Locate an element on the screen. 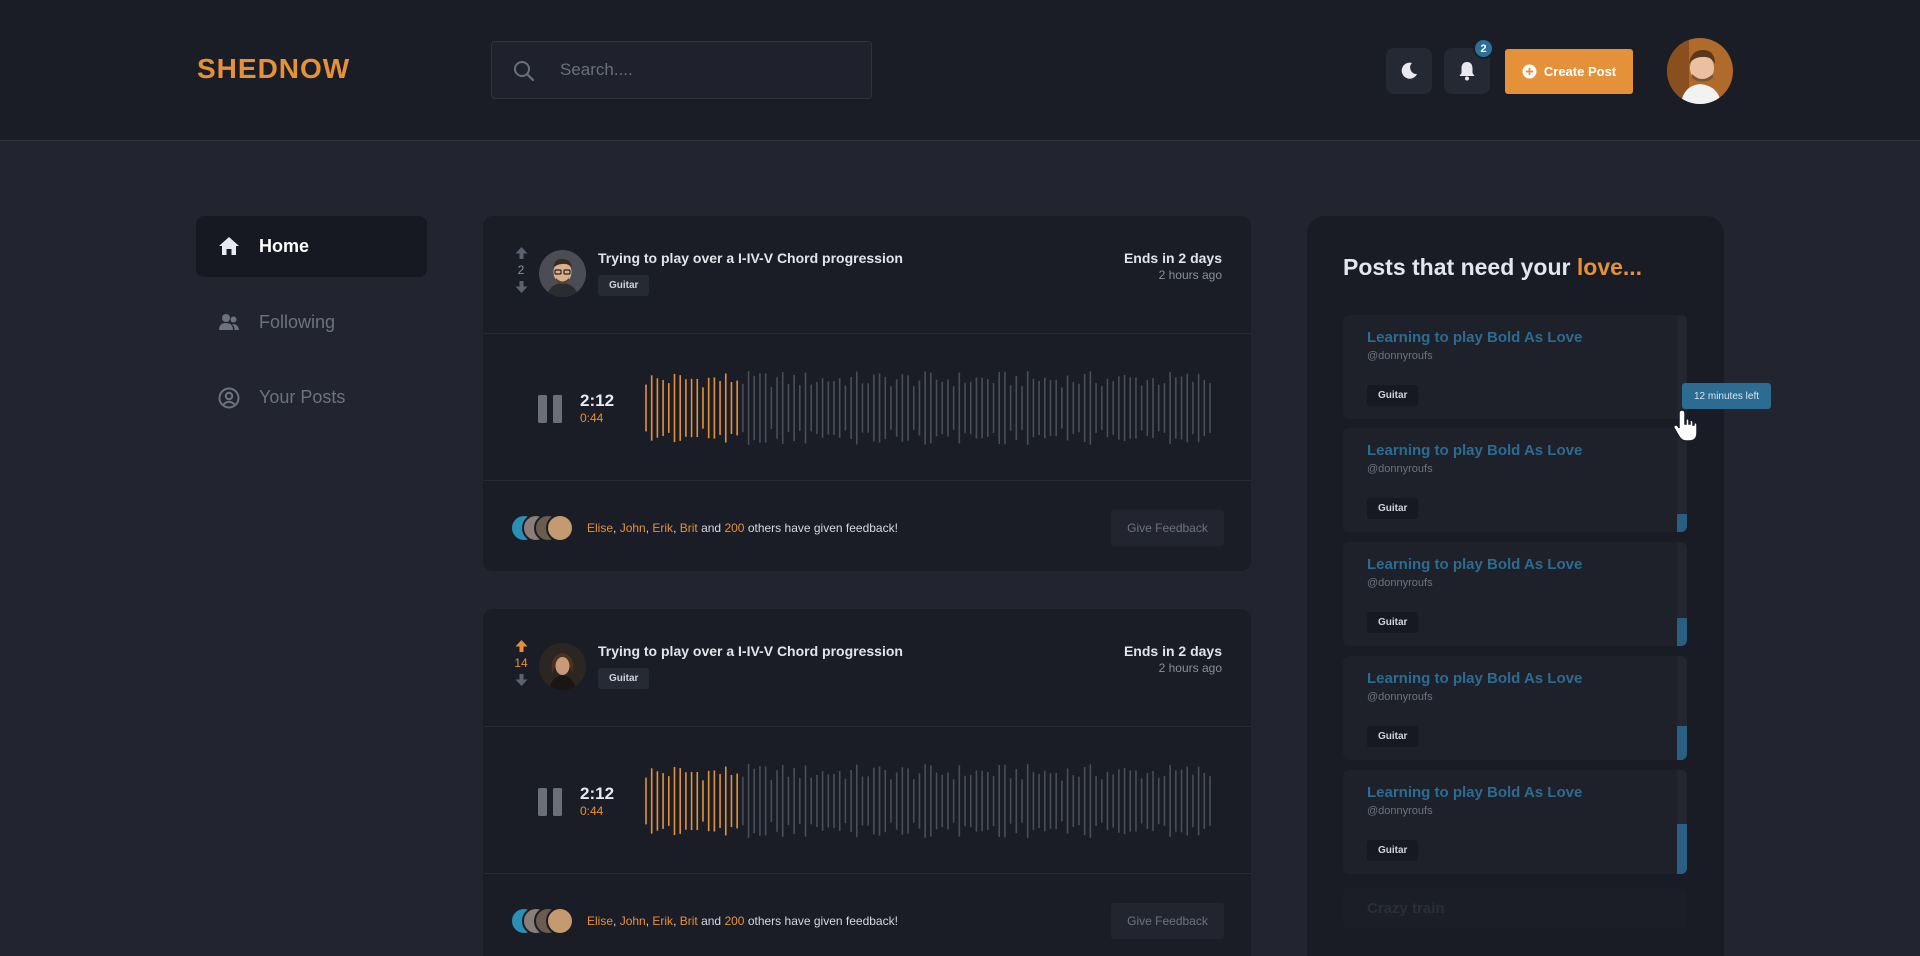 This screenshot has width=1920, height=956. moon-icon is located at coordinates (1409, 70).